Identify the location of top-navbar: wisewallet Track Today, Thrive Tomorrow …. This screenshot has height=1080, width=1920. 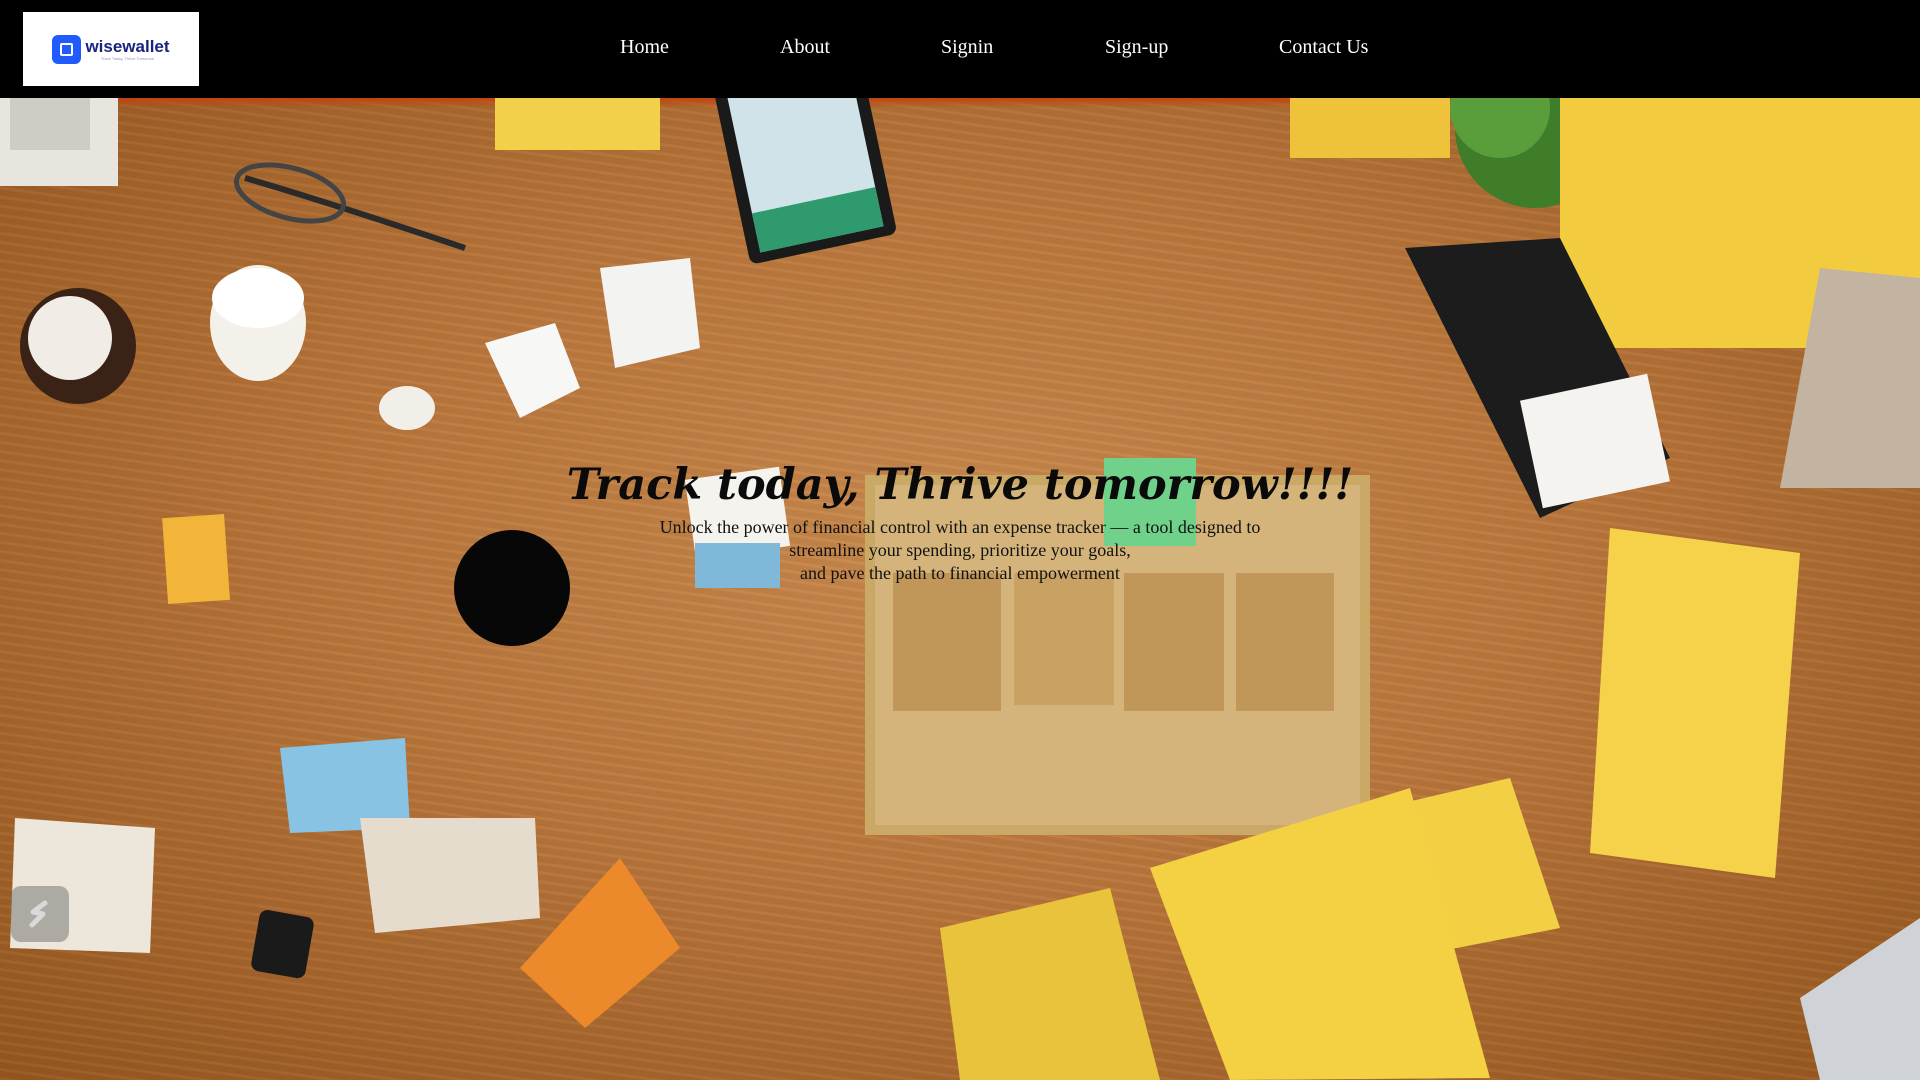
(960, 49).